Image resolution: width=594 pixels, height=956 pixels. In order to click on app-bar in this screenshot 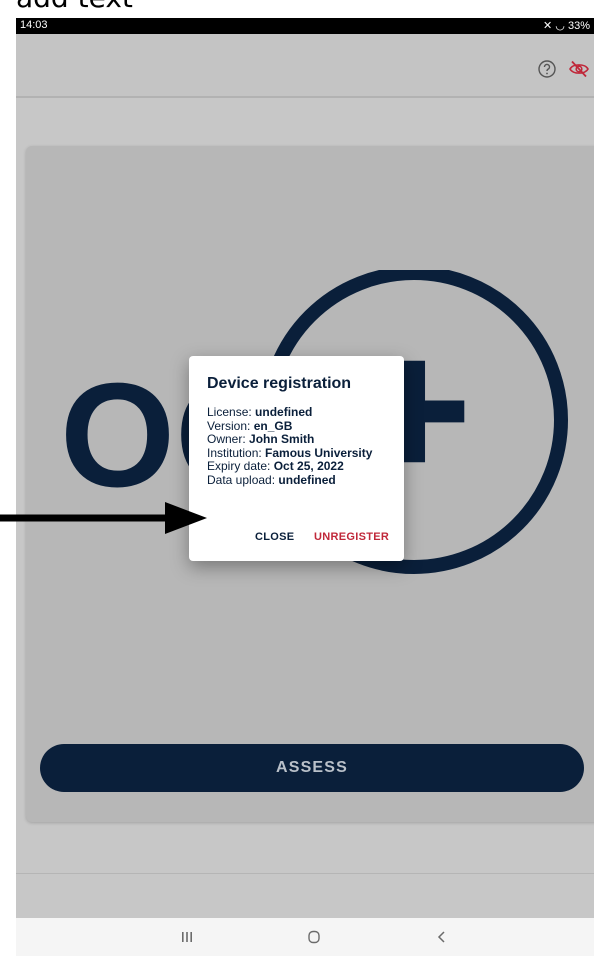, I will do `click(305, 66)`.